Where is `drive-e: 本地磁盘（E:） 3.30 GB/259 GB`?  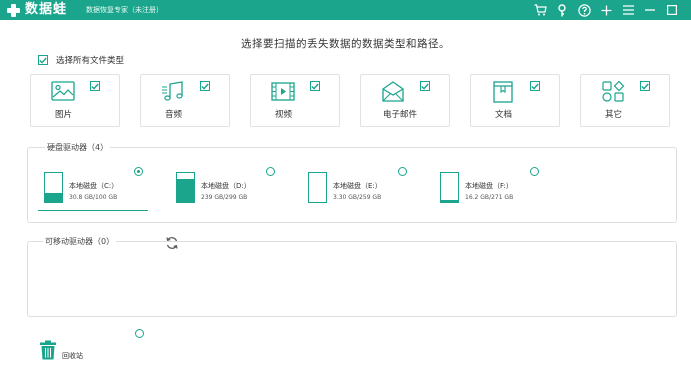
drive-e: 本地磁盘（E:） 3.30 GB/259 GB is located at coordinates (363, 192).